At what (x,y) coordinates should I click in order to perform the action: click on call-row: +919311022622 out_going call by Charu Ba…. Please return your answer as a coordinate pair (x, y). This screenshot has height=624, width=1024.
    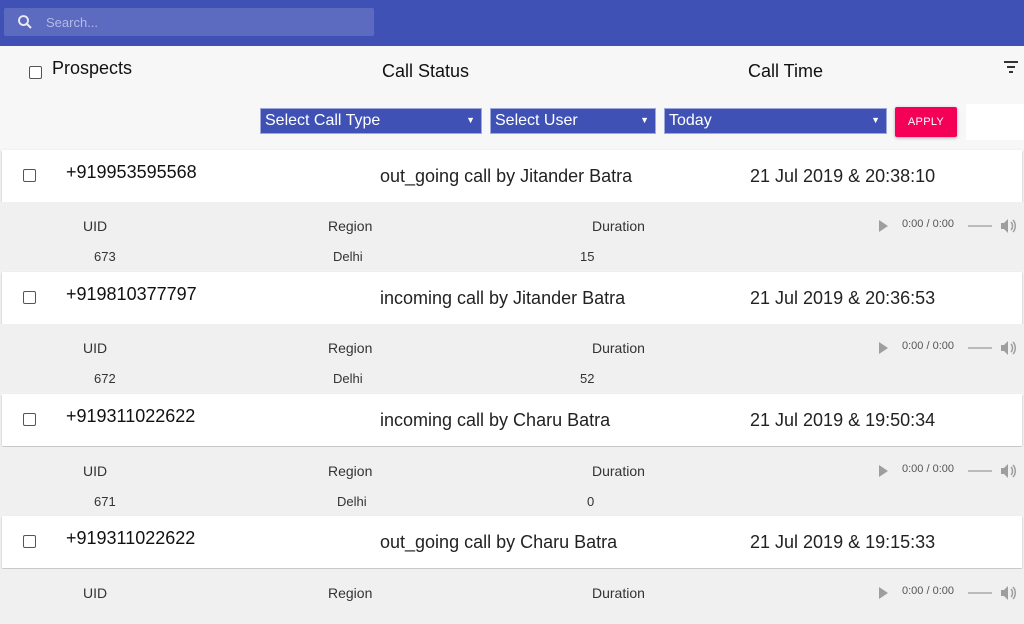
    Looking at the image, I should click on (512, 542).